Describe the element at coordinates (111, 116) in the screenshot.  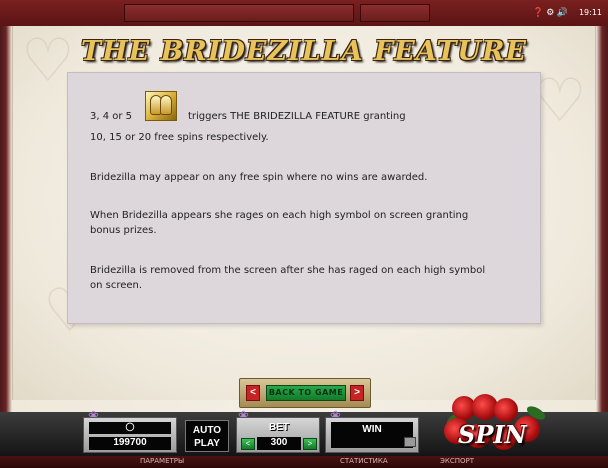
I see `info-line1-prefix: 3, 4 or 5` at that location.